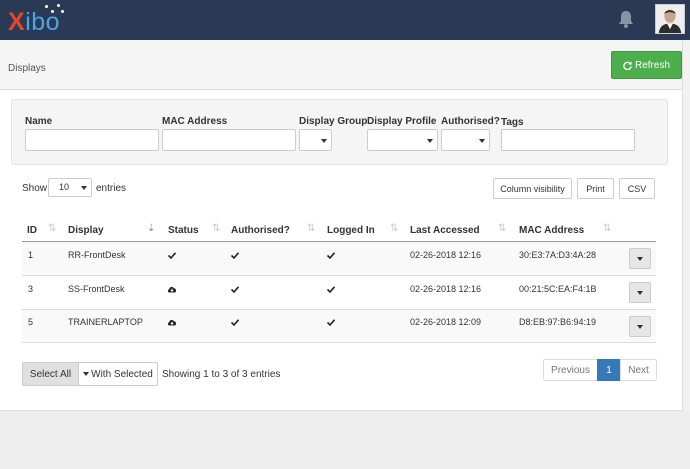 The width and height of the screenshot is (690, 469). I want to click on tags-filter-input, so click(568, 140).